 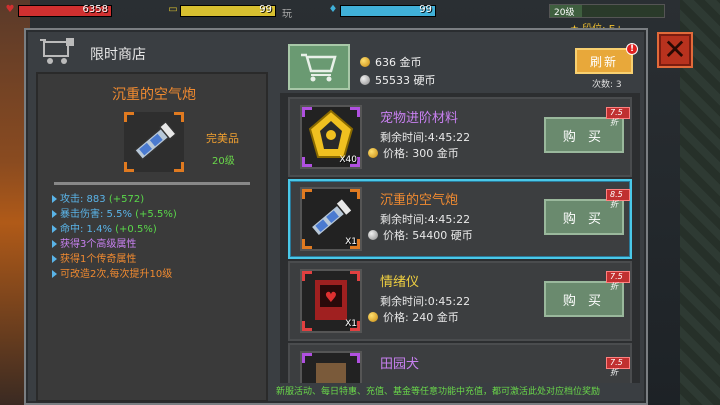 I want to click on stat-text: 攻击: 883, so click(x=84, y=199).